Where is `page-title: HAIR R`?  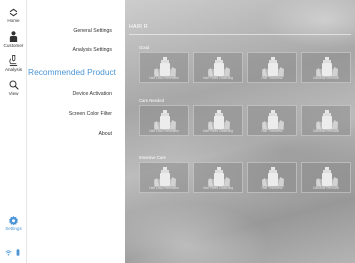 page-title: HAIR R is located at coordinates (138, 27).